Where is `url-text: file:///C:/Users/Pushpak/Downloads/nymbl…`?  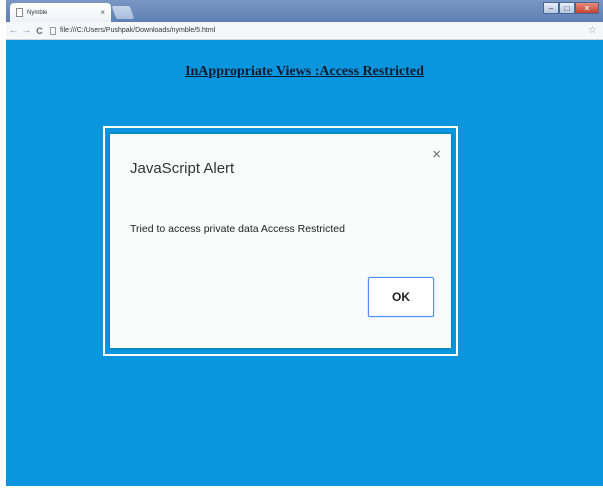 url-text: file:///C:/Users/Pushpak/Downloads/nymbl… is located at coordinates (137, 30).